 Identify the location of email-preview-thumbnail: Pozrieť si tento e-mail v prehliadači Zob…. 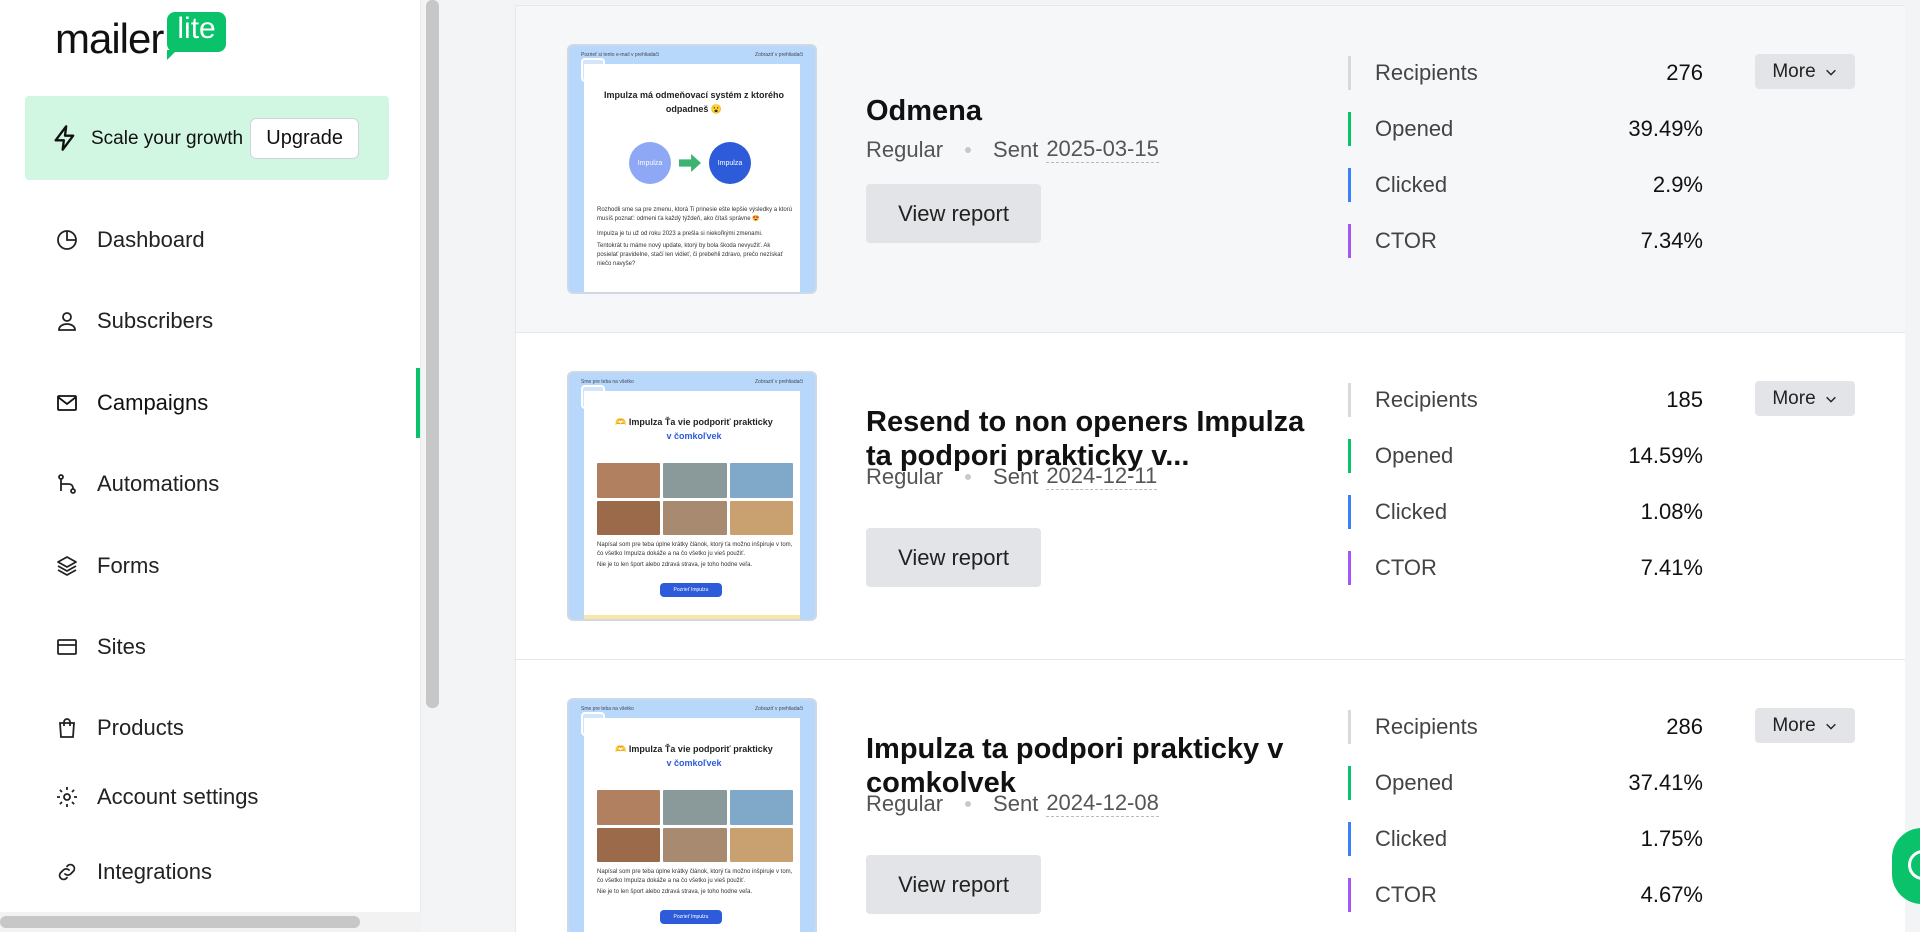
(692, 169).